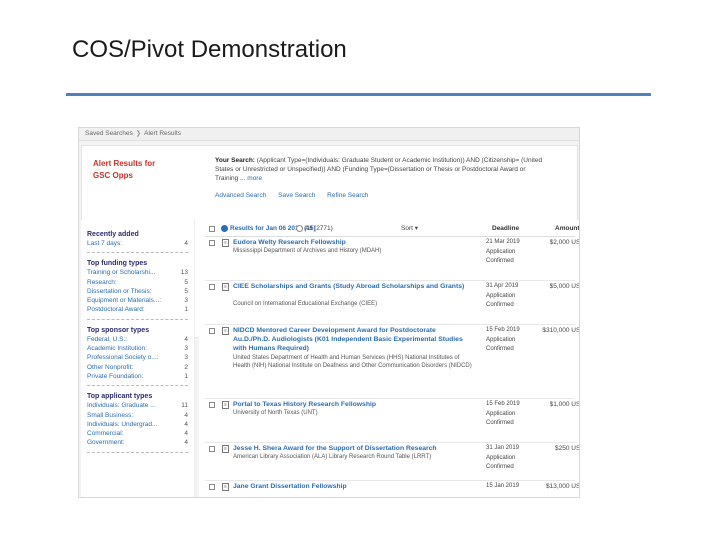 The width and height of the screenshot is (720, 540). Describe the element at coordinates (118, 330) in the screenshot. I see `facet-heading-sponsor-types: Top sponsor types` at that location.